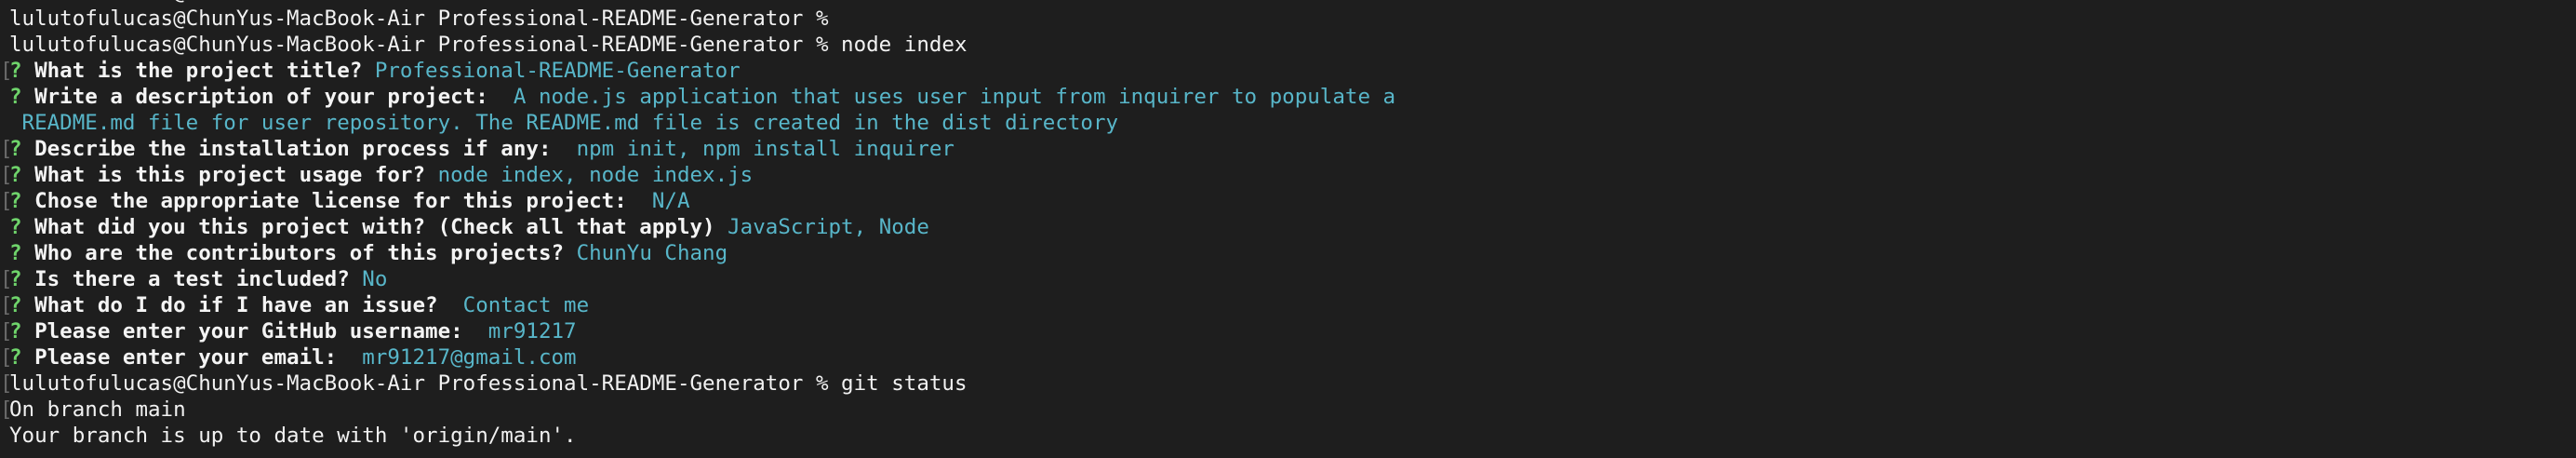 This screenshot has width=2576, height=458. Describe the element at coordinates (1283, 410) in the screenshot. I see `command-output-line: [On branch main` at that location.